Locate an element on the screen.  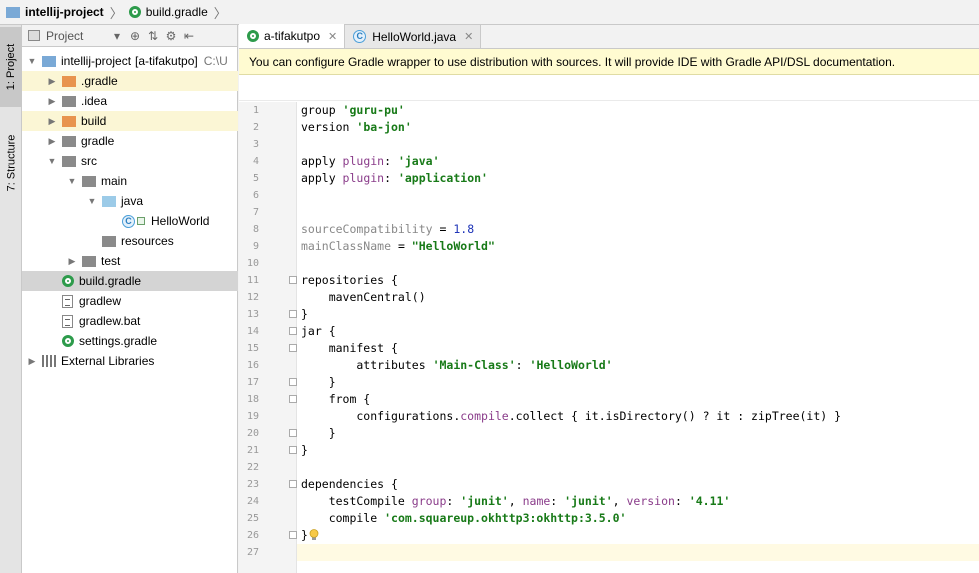
tree-item: ▶ gradle is located at coordinates (130, 141).